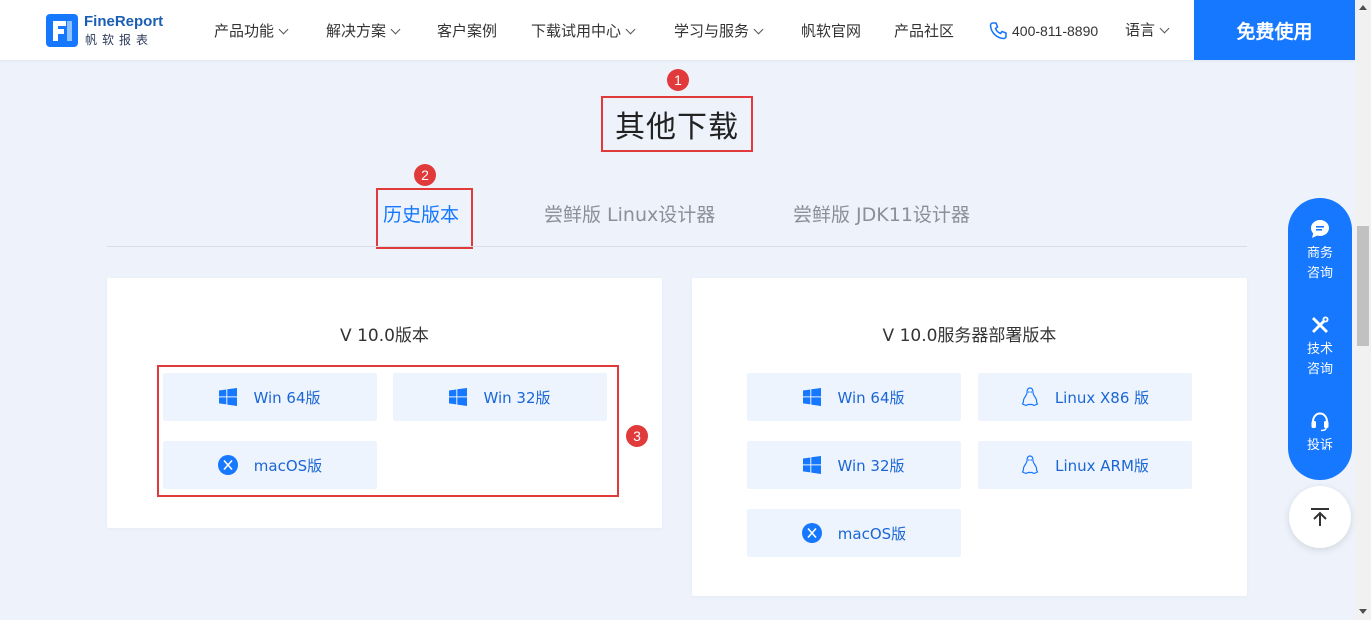  I want to click on float-label-line1: 投诉, so click(1319, 445).